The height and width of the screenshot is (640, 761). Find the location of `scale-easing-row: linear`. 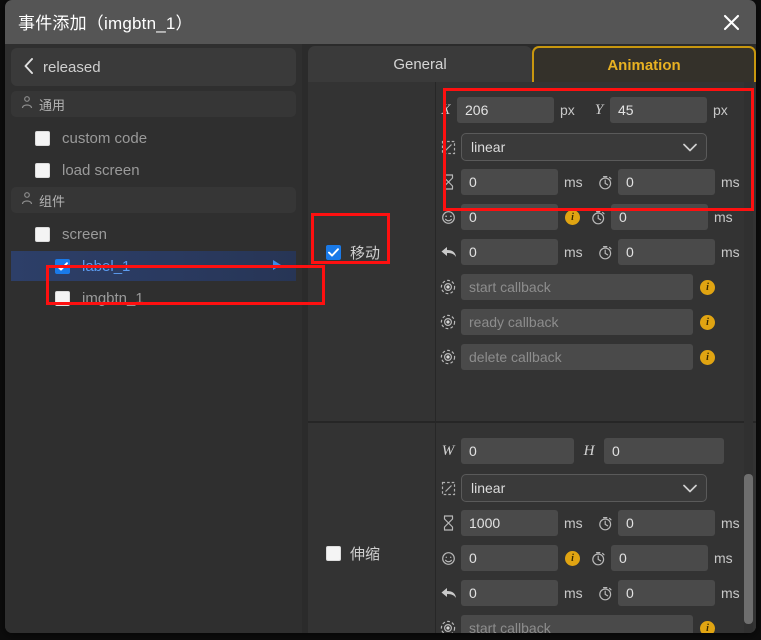

scale-easing-row: linear is located at coordinates (595, 488).